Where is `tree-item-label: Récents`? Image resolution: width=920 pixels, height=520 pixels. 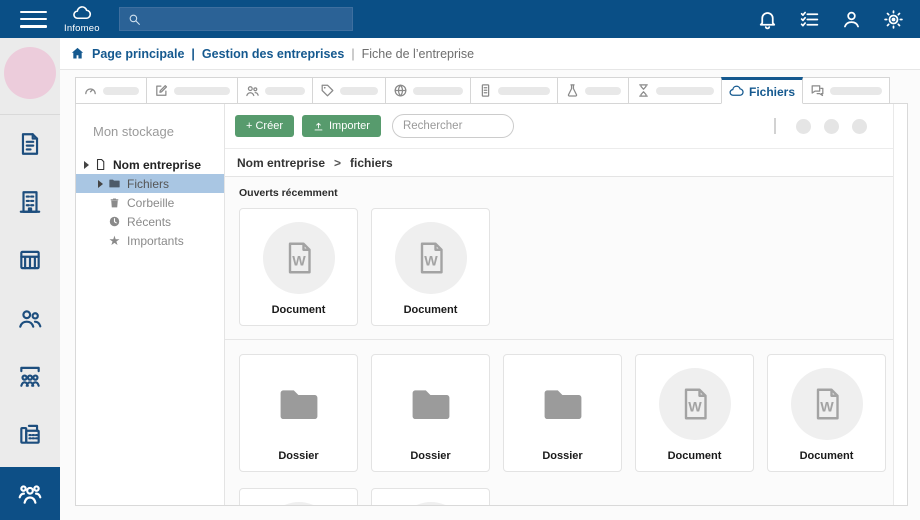 tree-item-label: Récents is located at coordinates (149, 221).